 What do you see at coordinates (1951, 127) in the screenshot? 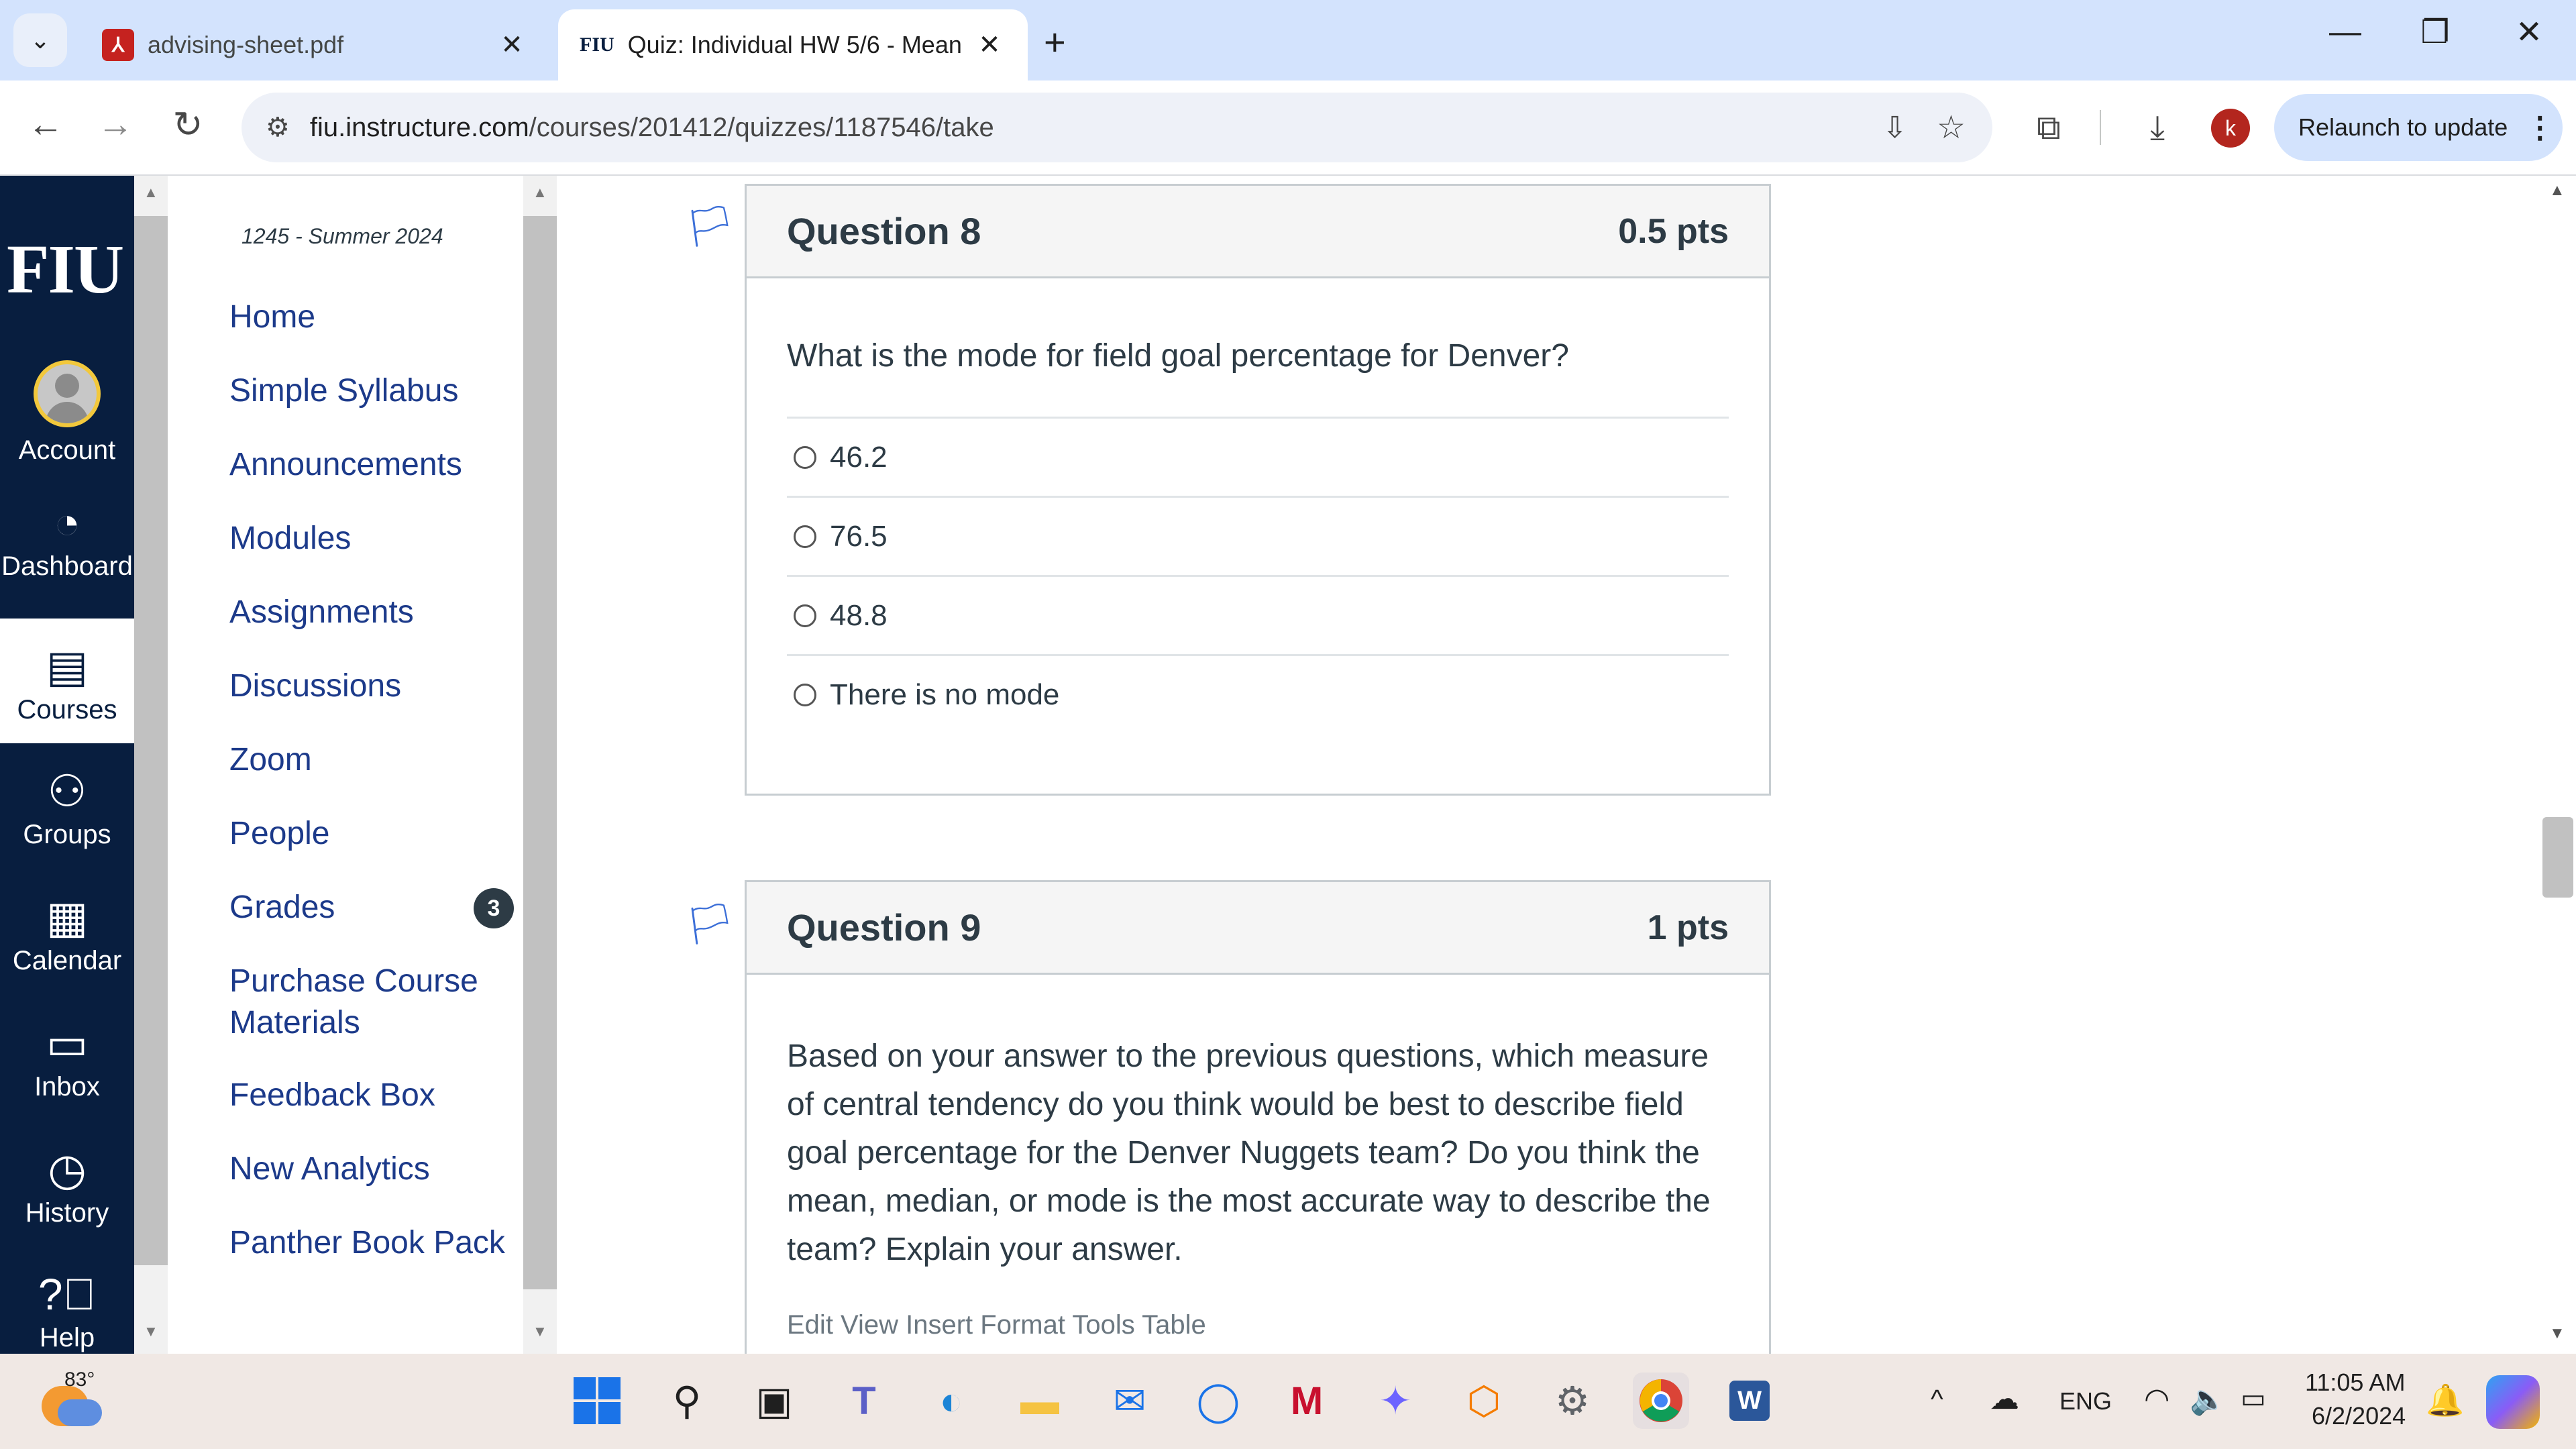
I see `bookmark-star-icon: ☆` at bounding box center [1951, 127].